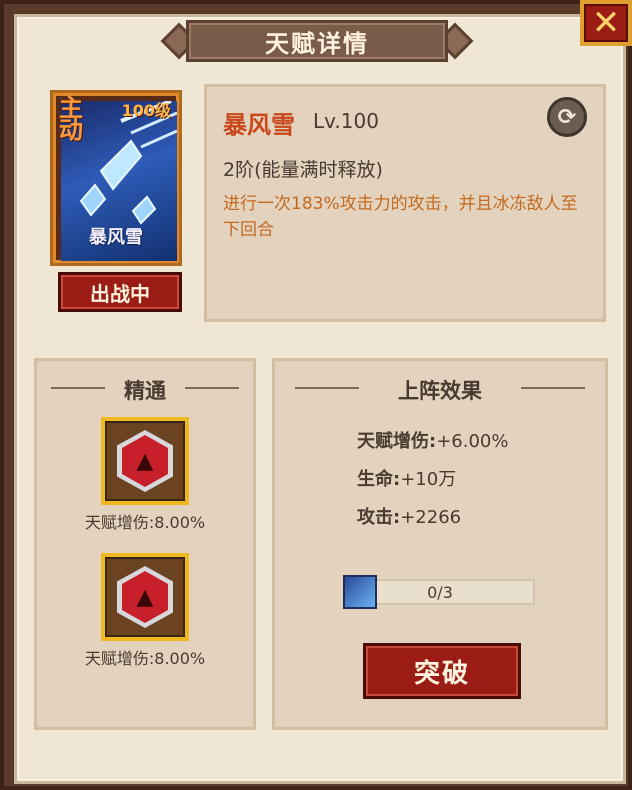  I want to click on deploy-status-button: 出战中, so click(120, 292).